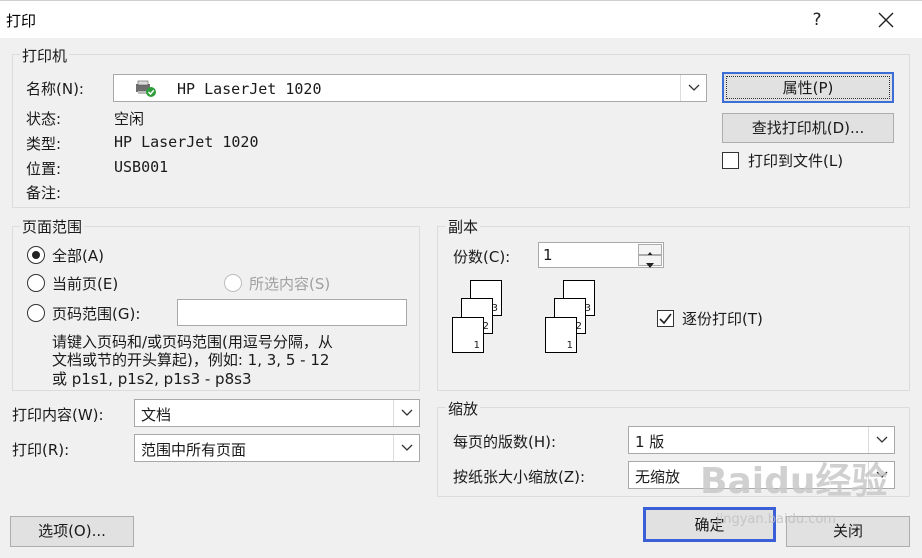 This screenshot has width=922, height=558. I want to click on page-range-group-label: 页面范围, so click(52, 226).